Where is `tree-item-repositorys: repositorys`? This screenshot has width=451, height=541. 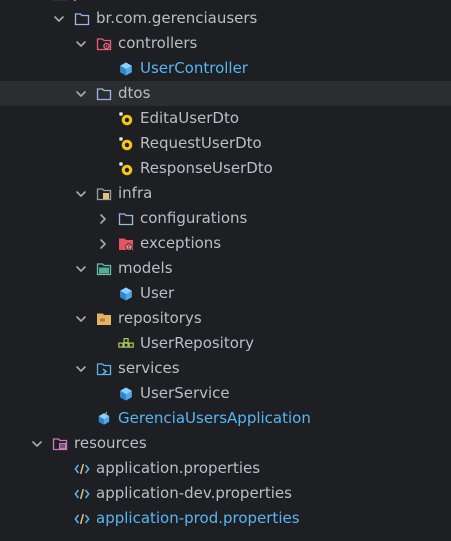 tree-item-repositorys: repositorys is located at coordinates (225, 318).